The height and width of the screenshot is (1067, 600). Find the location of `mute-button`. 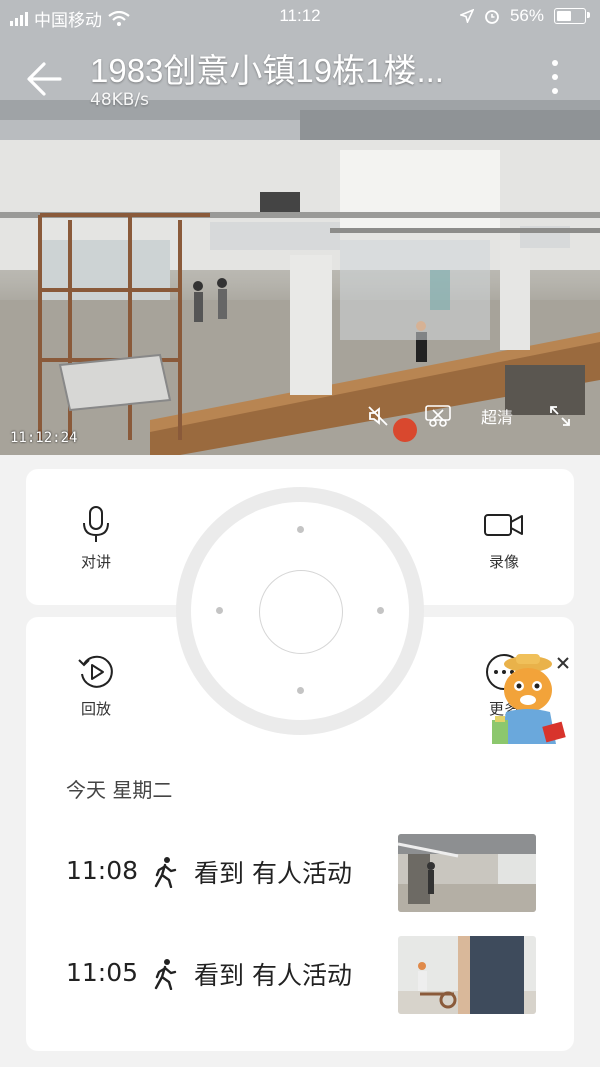

mute-button is located at coordinates (378, 416).